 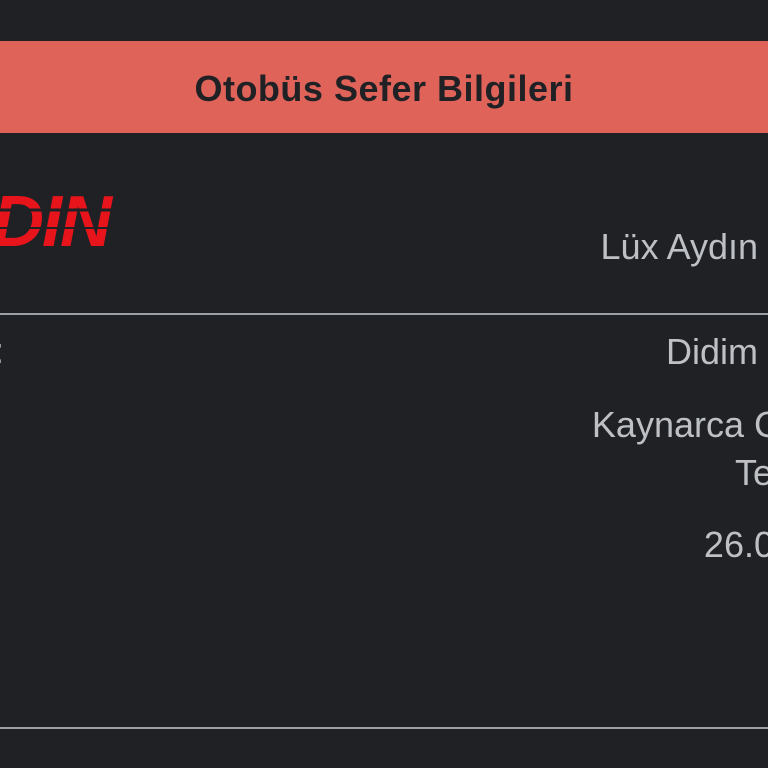 I want to click on page-title: Otobüs Sefer Bilgileri, so click(x=384, y=88).